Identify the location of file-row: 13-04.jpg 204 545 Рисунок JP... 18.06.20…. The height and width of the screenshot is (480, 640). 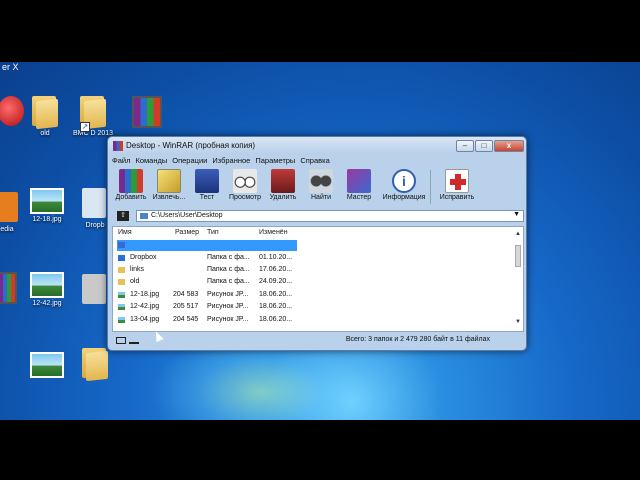
(313, 320).